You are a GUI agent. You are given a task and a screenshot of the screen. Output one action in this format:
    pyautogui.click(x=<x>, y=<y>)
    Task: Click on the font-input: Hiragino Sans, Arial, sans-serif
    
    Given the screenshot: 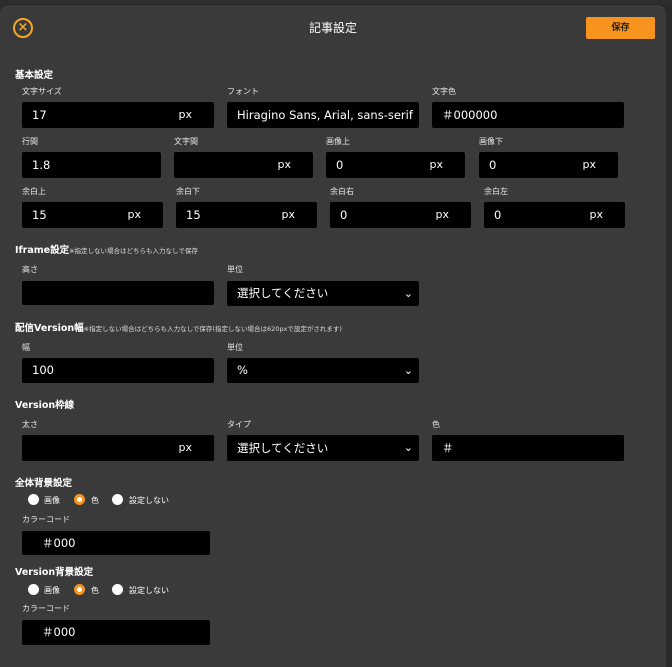 What is the action you would take?
    pyautogui.click(x=323, y=115)
    